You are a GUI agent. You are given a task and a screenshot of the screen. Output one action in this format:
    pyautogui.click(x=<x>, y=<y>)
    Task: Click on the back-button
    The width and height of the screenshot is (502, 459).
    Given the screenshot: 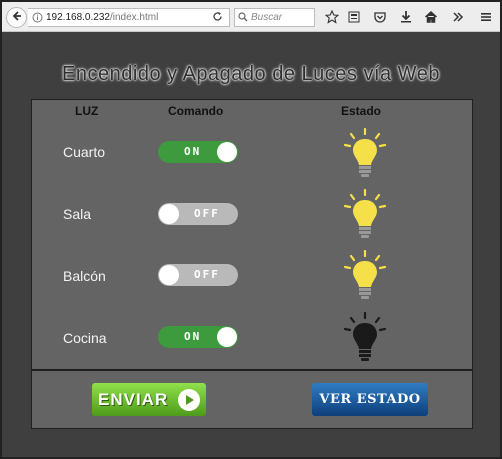 What is the action you would take?
    pyautogui.click(x=16, y=17)
    